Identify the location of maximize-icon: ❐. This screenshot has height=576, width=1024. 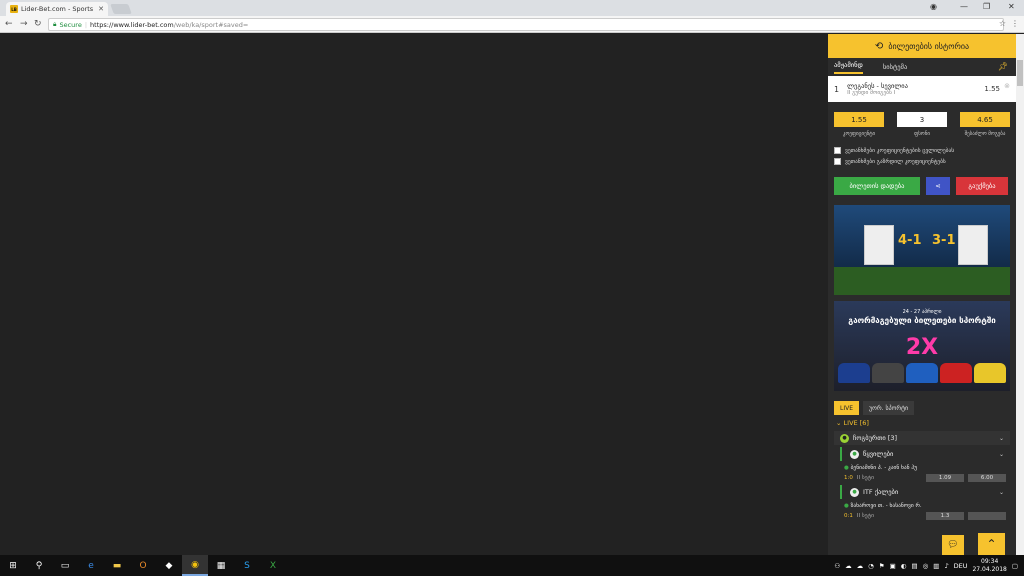
(986, 6).